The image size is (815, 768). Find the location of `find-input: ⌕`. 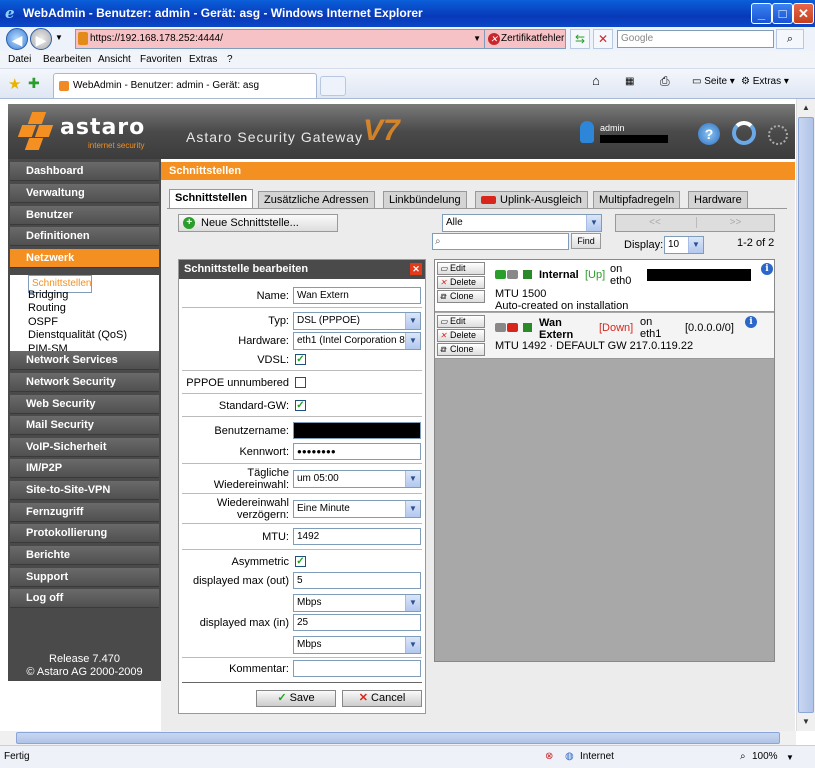

find-input: ⌕ is located at coordinates (500, 241).